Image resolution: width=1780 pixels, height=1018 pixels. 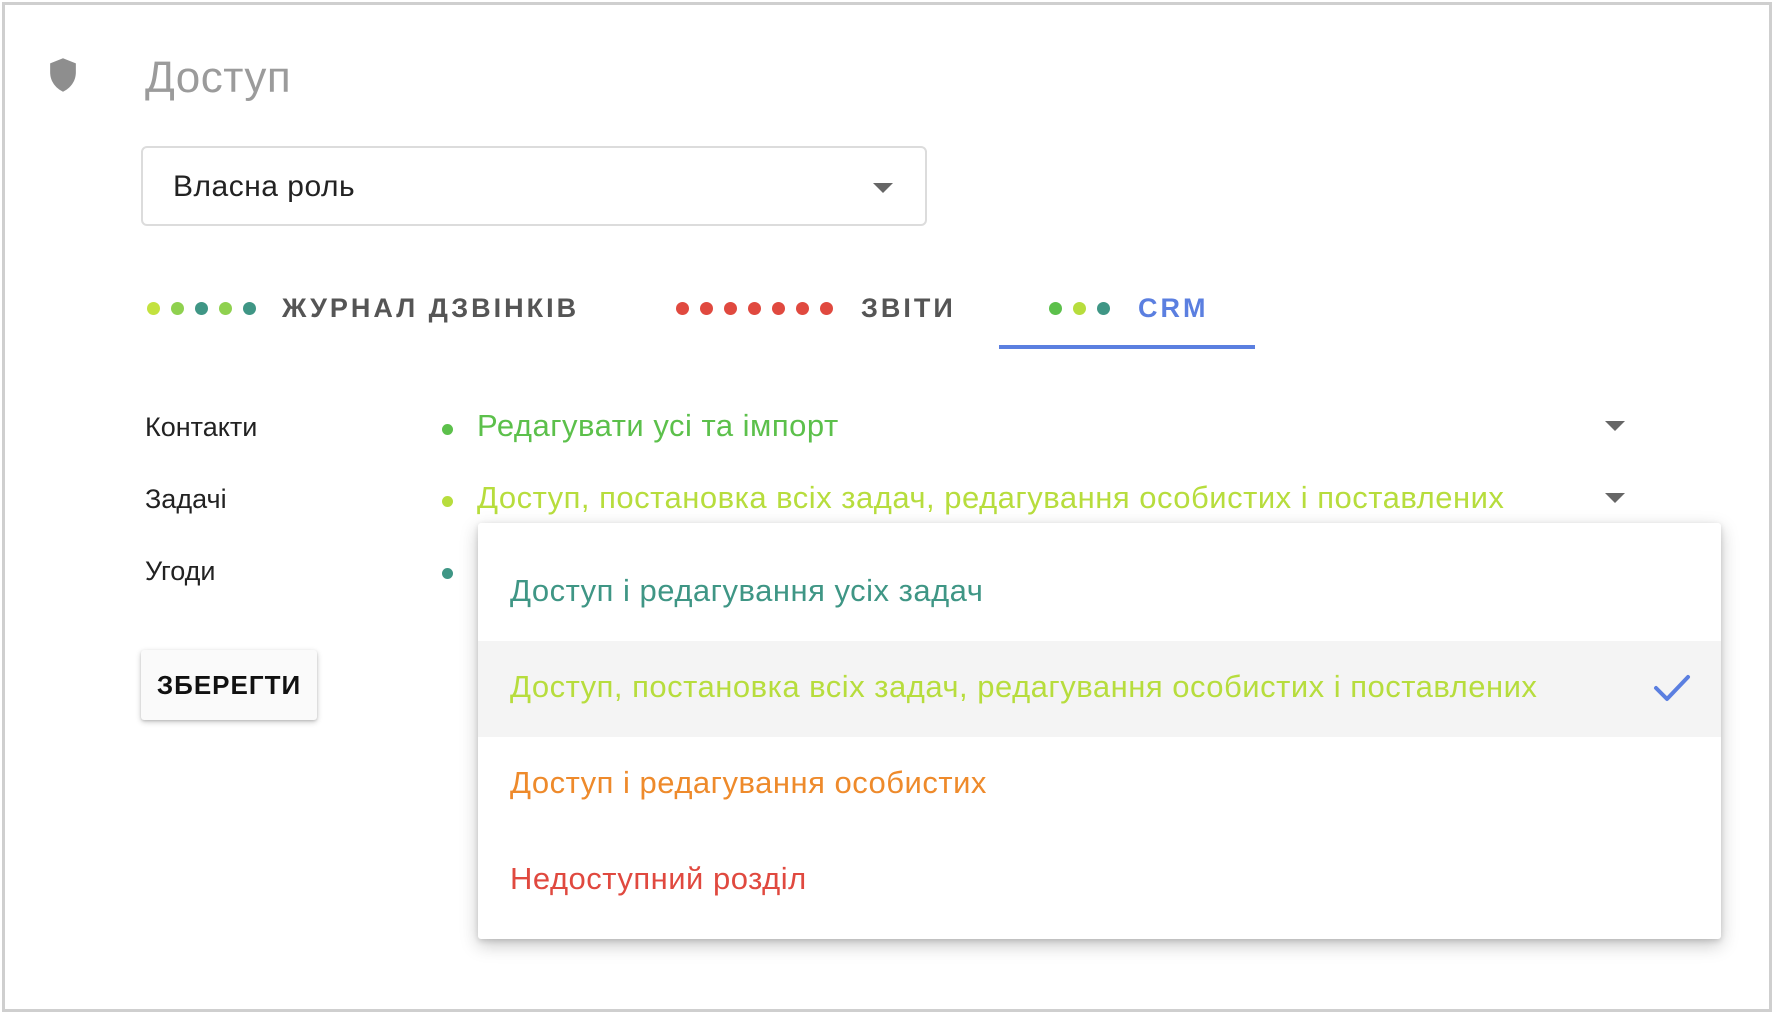 I want to click on perm-label-deals: Угоди, so click(x=180, y=571).